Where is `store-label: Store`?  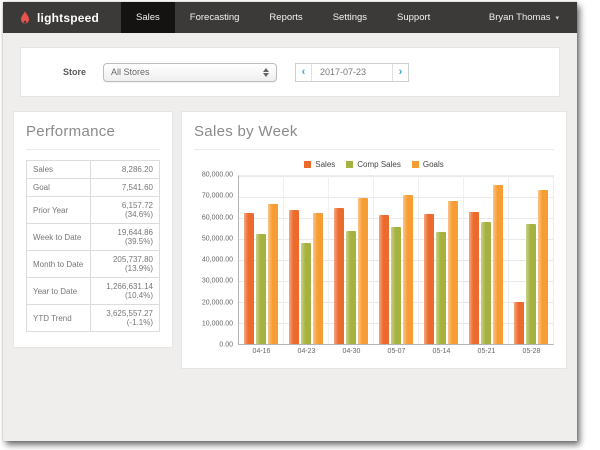 store-label: Store is located at coordinates (75, 72).